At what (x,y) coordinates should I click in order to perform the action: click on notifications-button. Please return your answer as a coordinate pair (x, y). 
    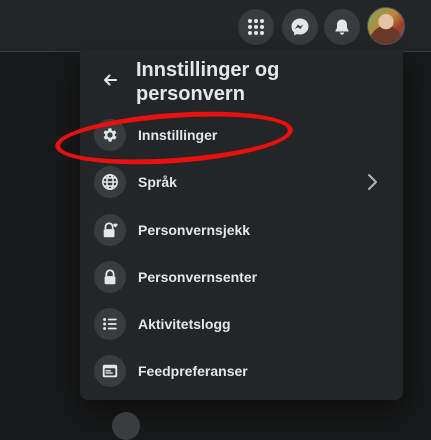
    Looking at the image, I should click on (342, 27).